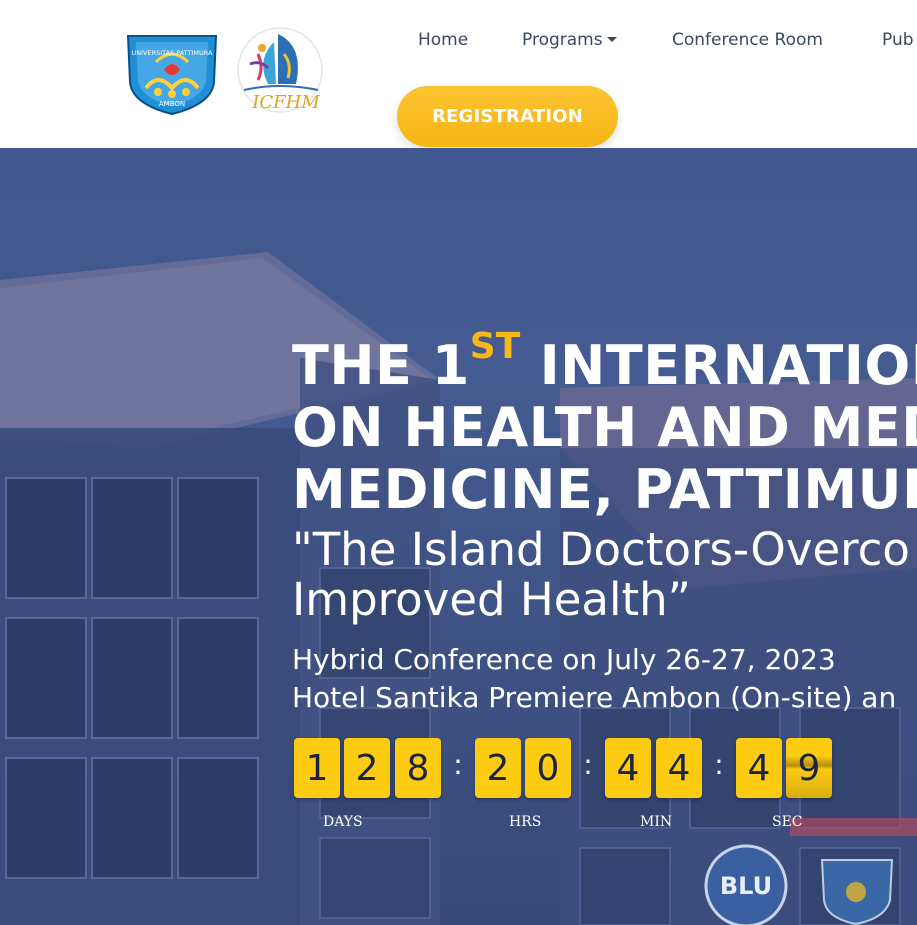 The height and width of the screenshot is (925, 917). Describe the element at coordinates (317, 768) in the screenshot. I see `countdown-days-digit: 1` at that location.